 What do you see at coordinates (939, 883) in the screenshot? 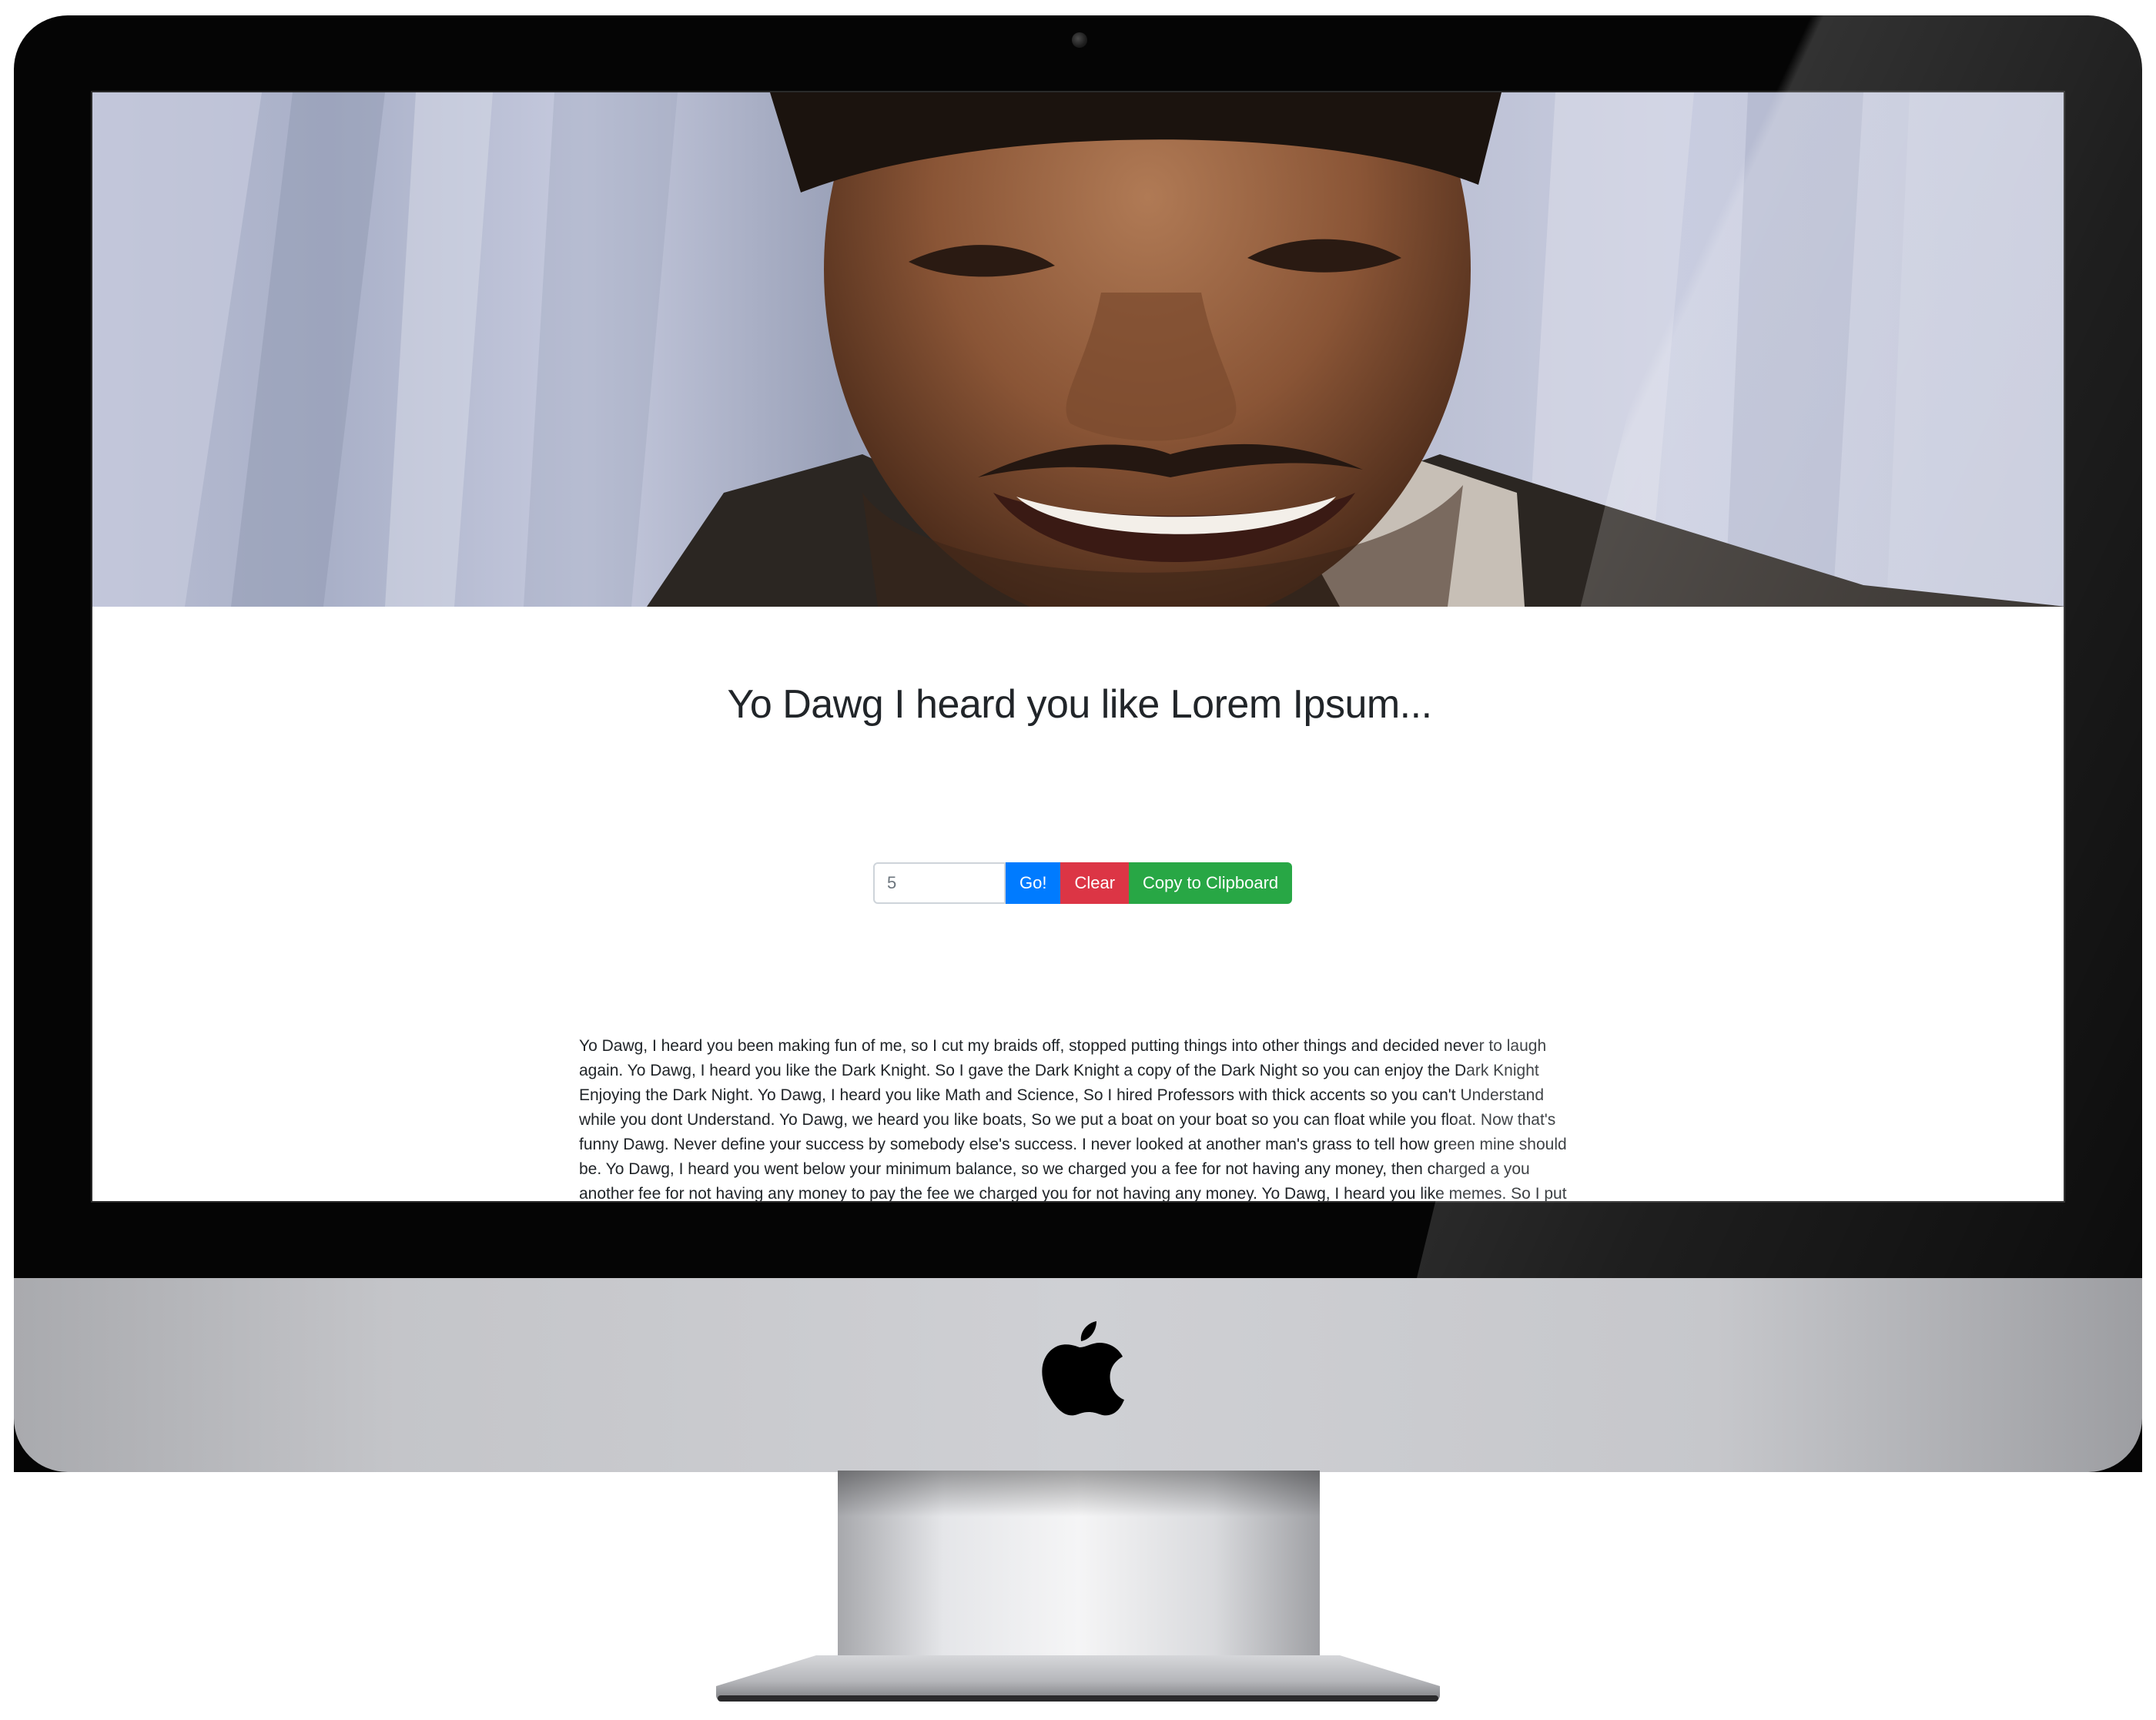
I see `paragraph-count-input` at bounding box center [939, 883].